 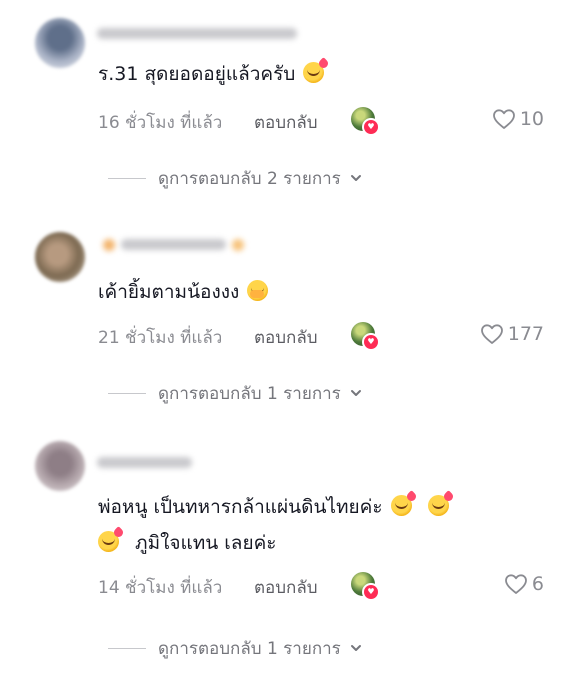 I want to click on like-button: 10, so click(x=518, y=119).